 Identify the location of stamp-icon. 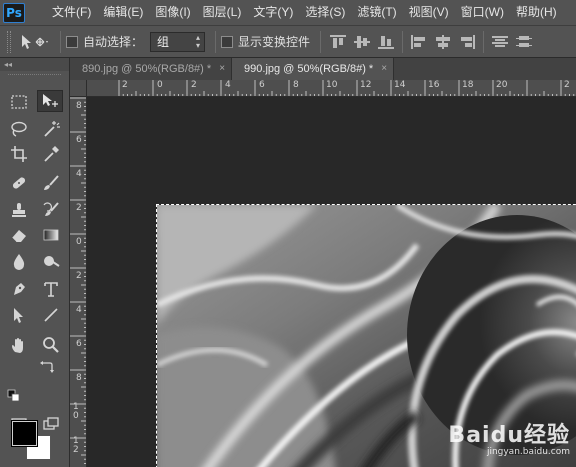
(19, 210).